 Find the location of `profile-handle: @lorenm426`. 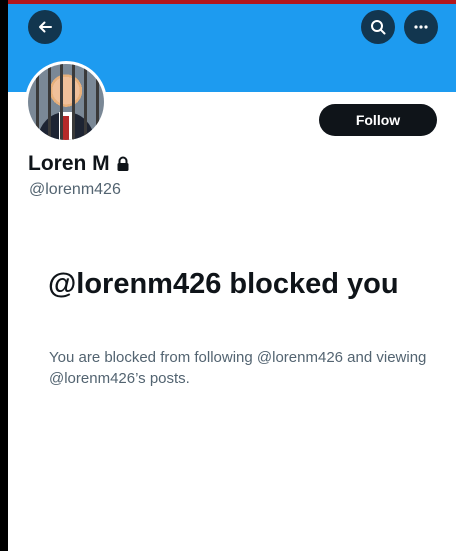

profile-handle: @lorenm426 is located at coordinates (75, 189).